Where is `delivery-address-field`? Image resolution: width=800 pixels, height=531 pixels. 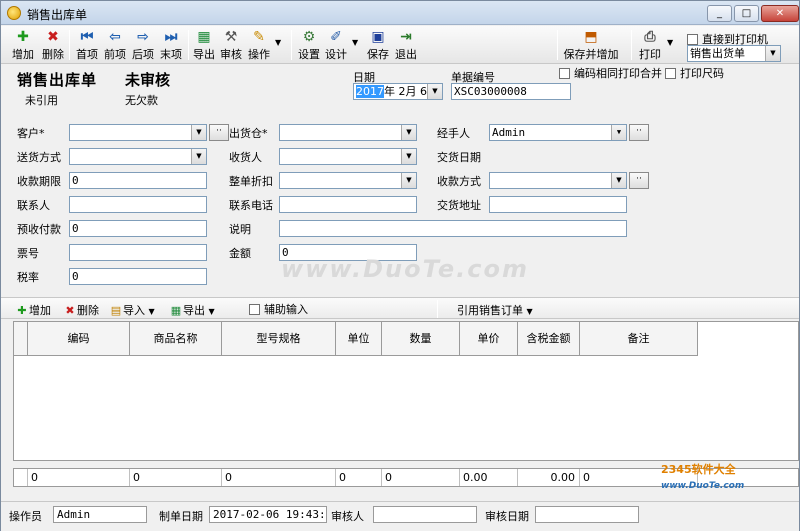 delivery-address-field is located at coordinates (558, 204).